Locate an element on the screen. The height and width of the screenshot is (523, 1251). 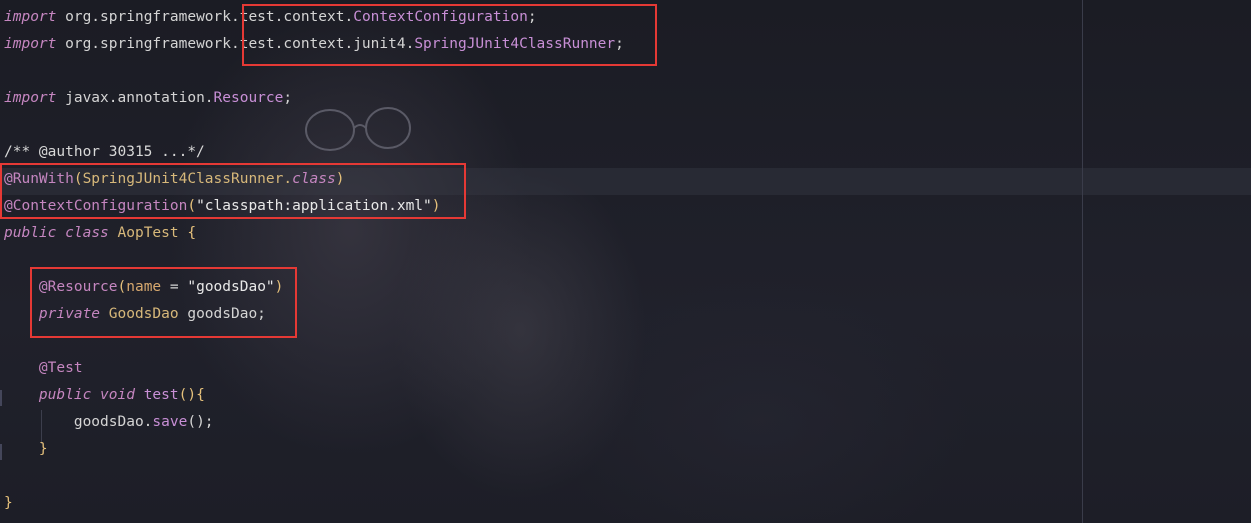
code-line: public class AopTest { is located at coordinates (314, 233).